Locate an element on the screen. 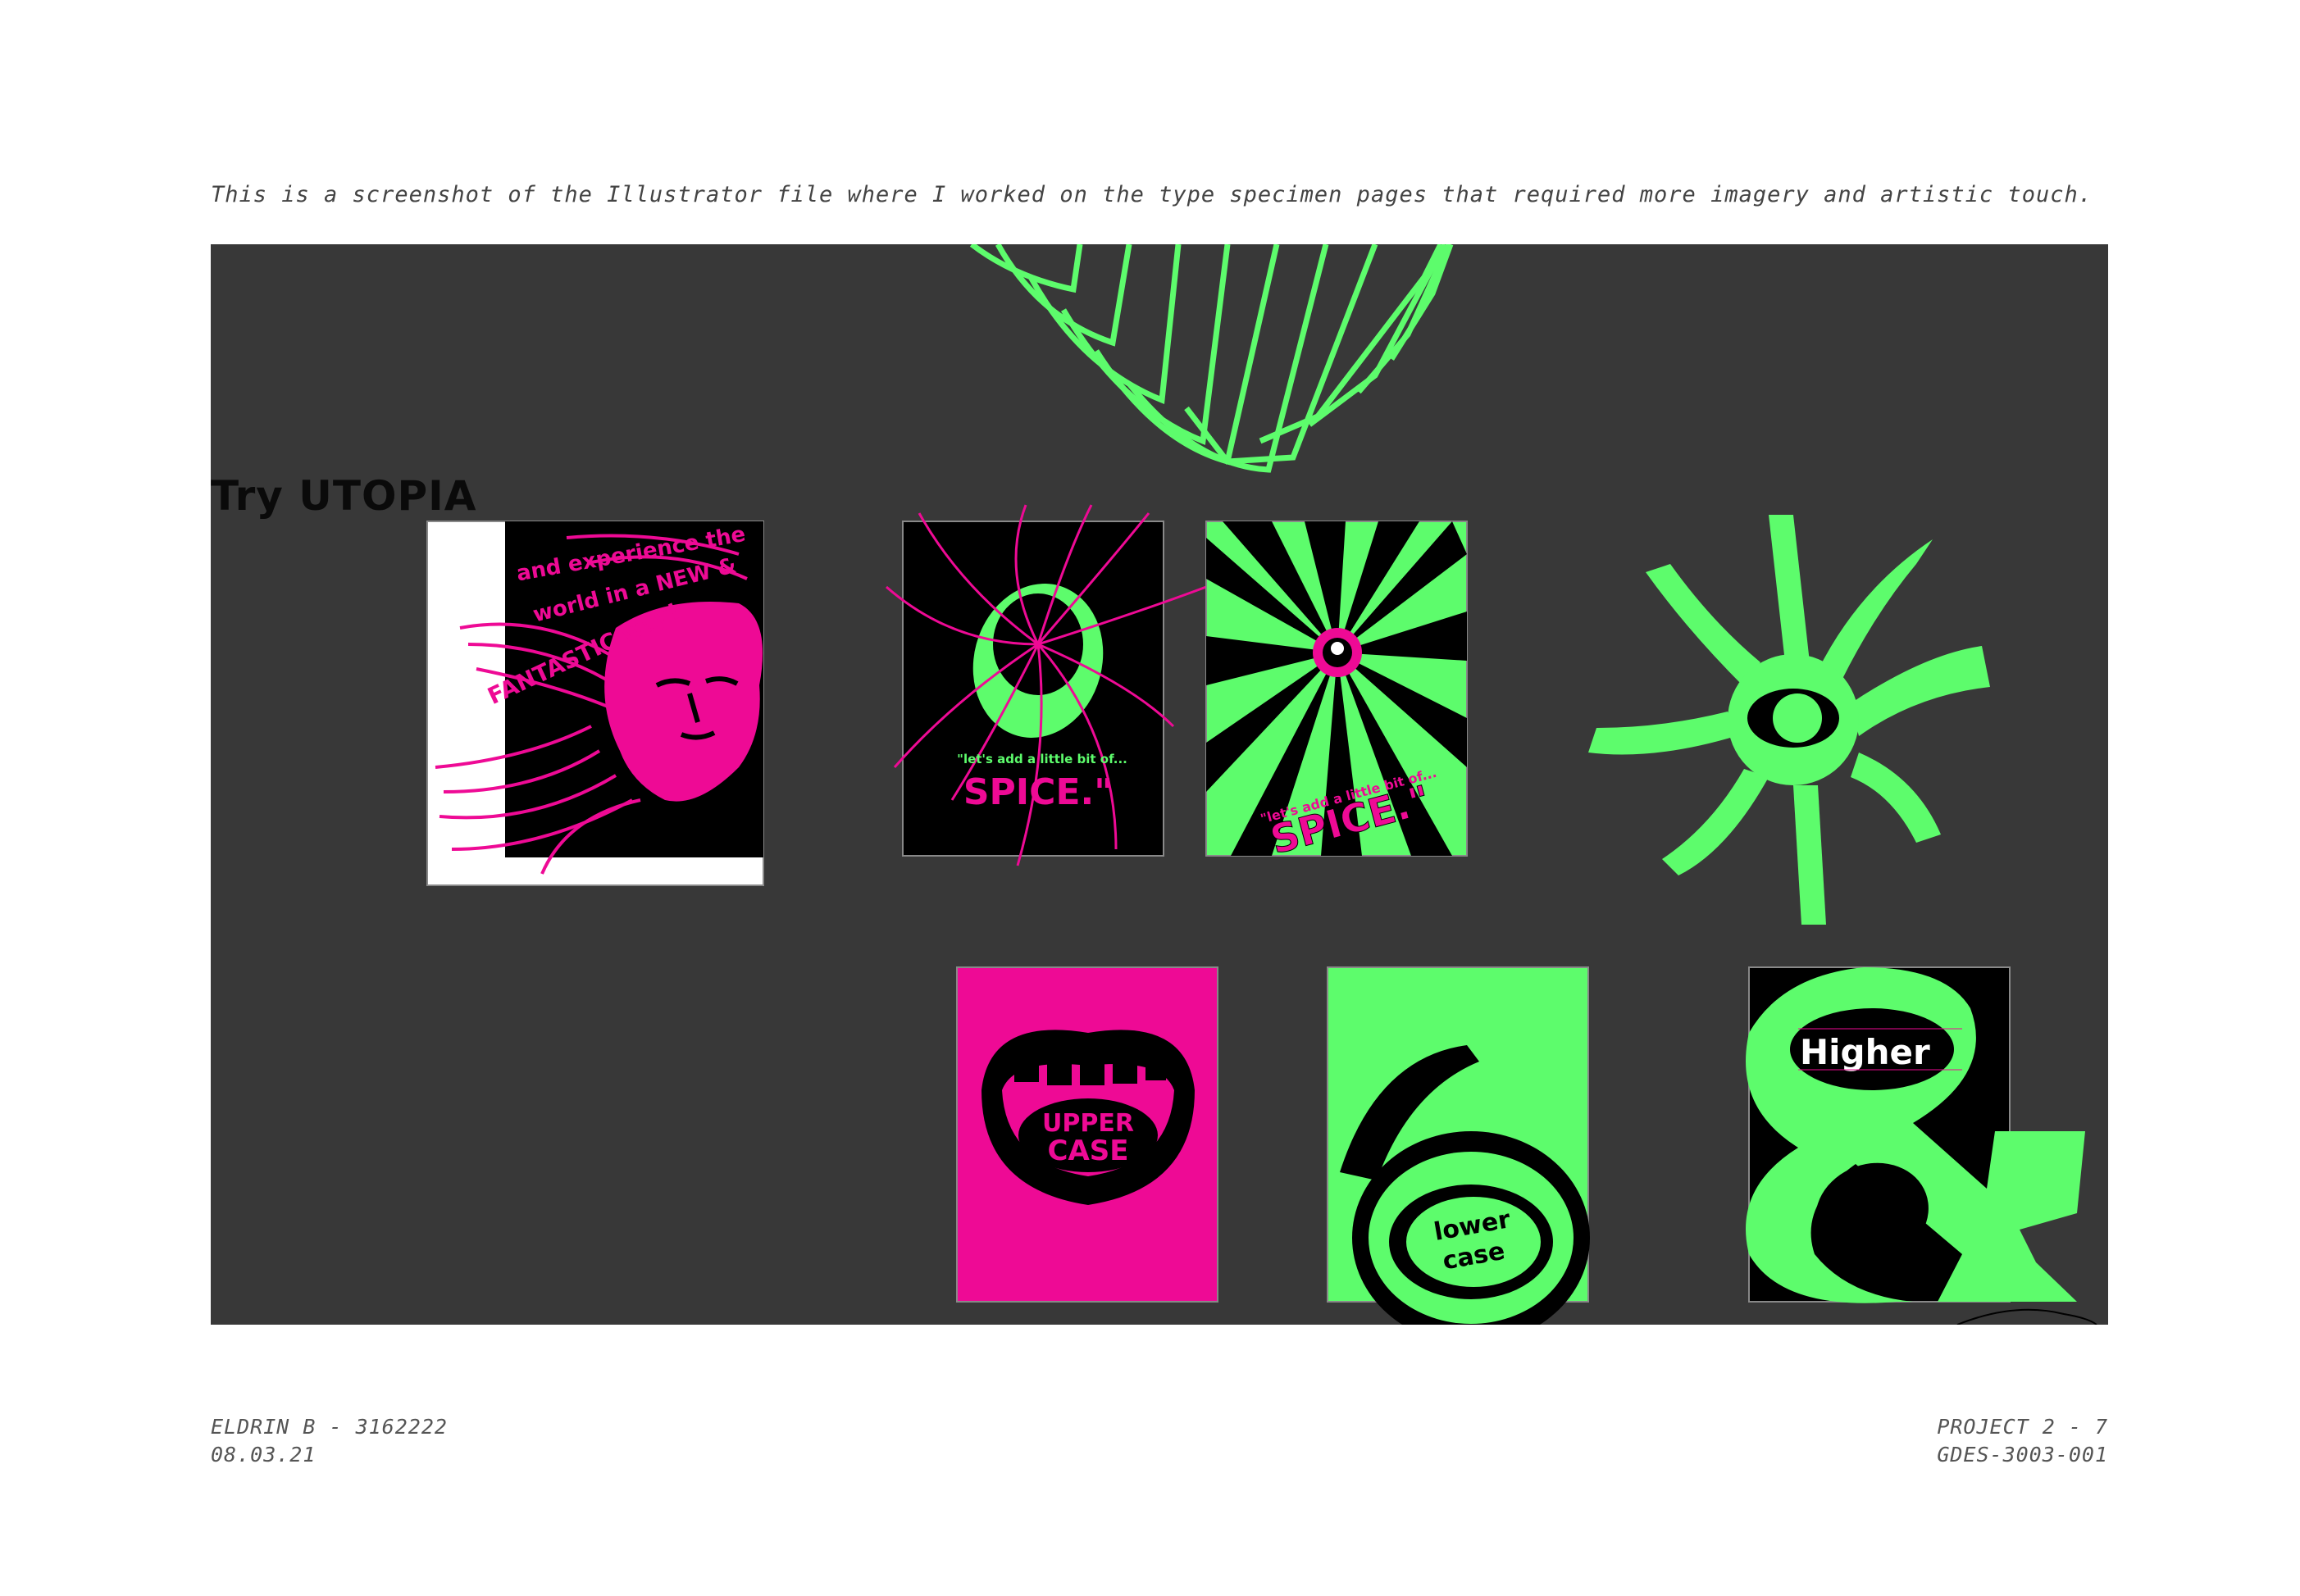  poster-higher: Higher is located at coordinates (1915, 1134).